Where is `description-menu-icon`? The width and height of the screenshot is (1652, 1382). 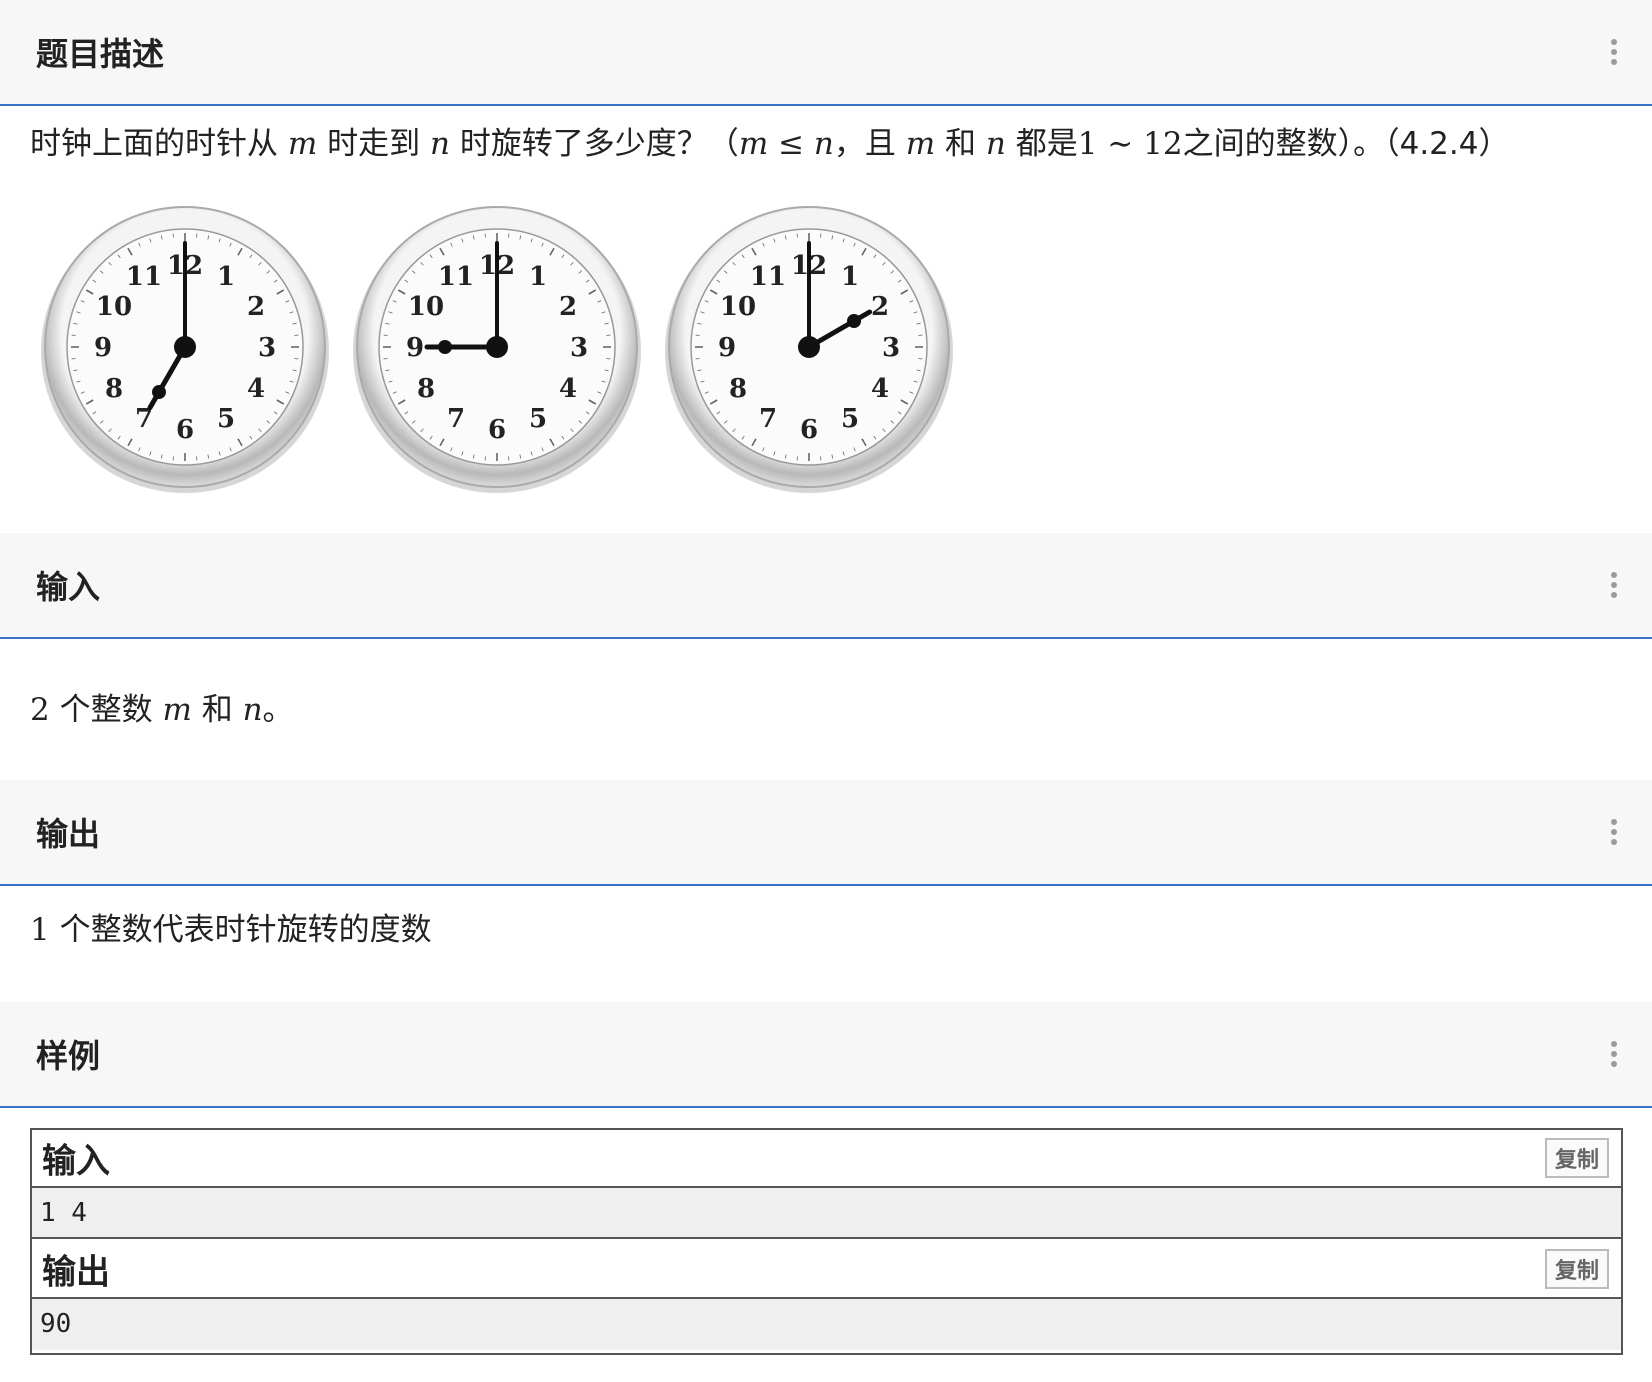 description-menu-icon is located at coordinates (1614, 52).